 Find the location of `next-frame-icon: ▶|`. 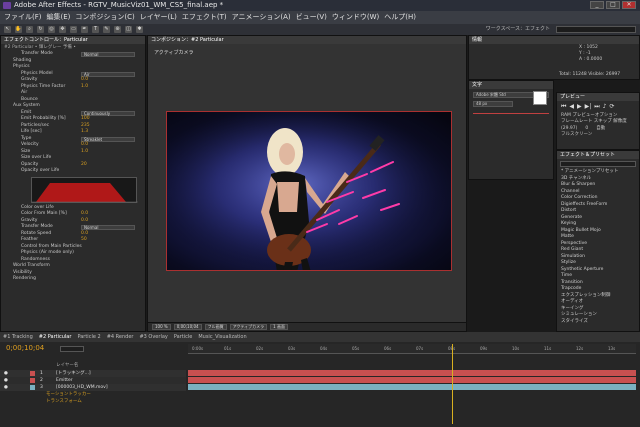

next-frame-icon: ▶| is located at coordinates (588, 107).